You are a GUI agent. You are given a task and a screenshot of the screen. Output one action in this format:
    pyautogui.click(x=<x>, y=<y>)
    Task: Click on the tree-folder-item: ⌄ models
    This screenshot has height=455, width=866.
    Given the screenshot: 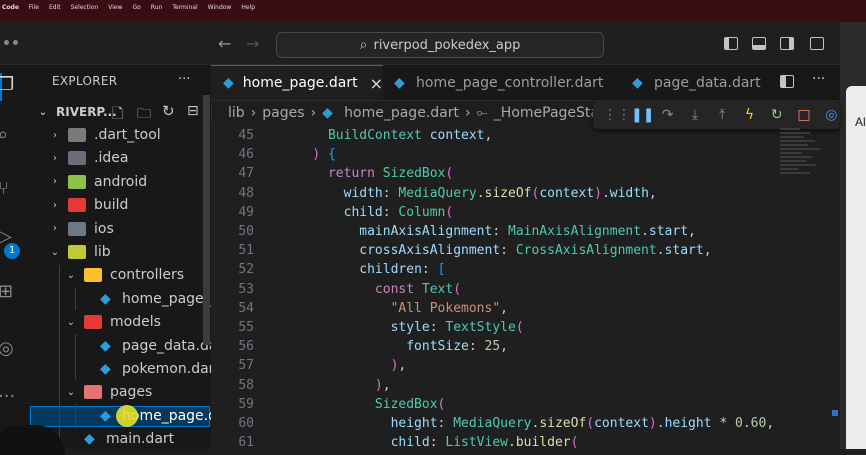 What is the action you would take?
    pyautogui.click(x=112, y=322)
    